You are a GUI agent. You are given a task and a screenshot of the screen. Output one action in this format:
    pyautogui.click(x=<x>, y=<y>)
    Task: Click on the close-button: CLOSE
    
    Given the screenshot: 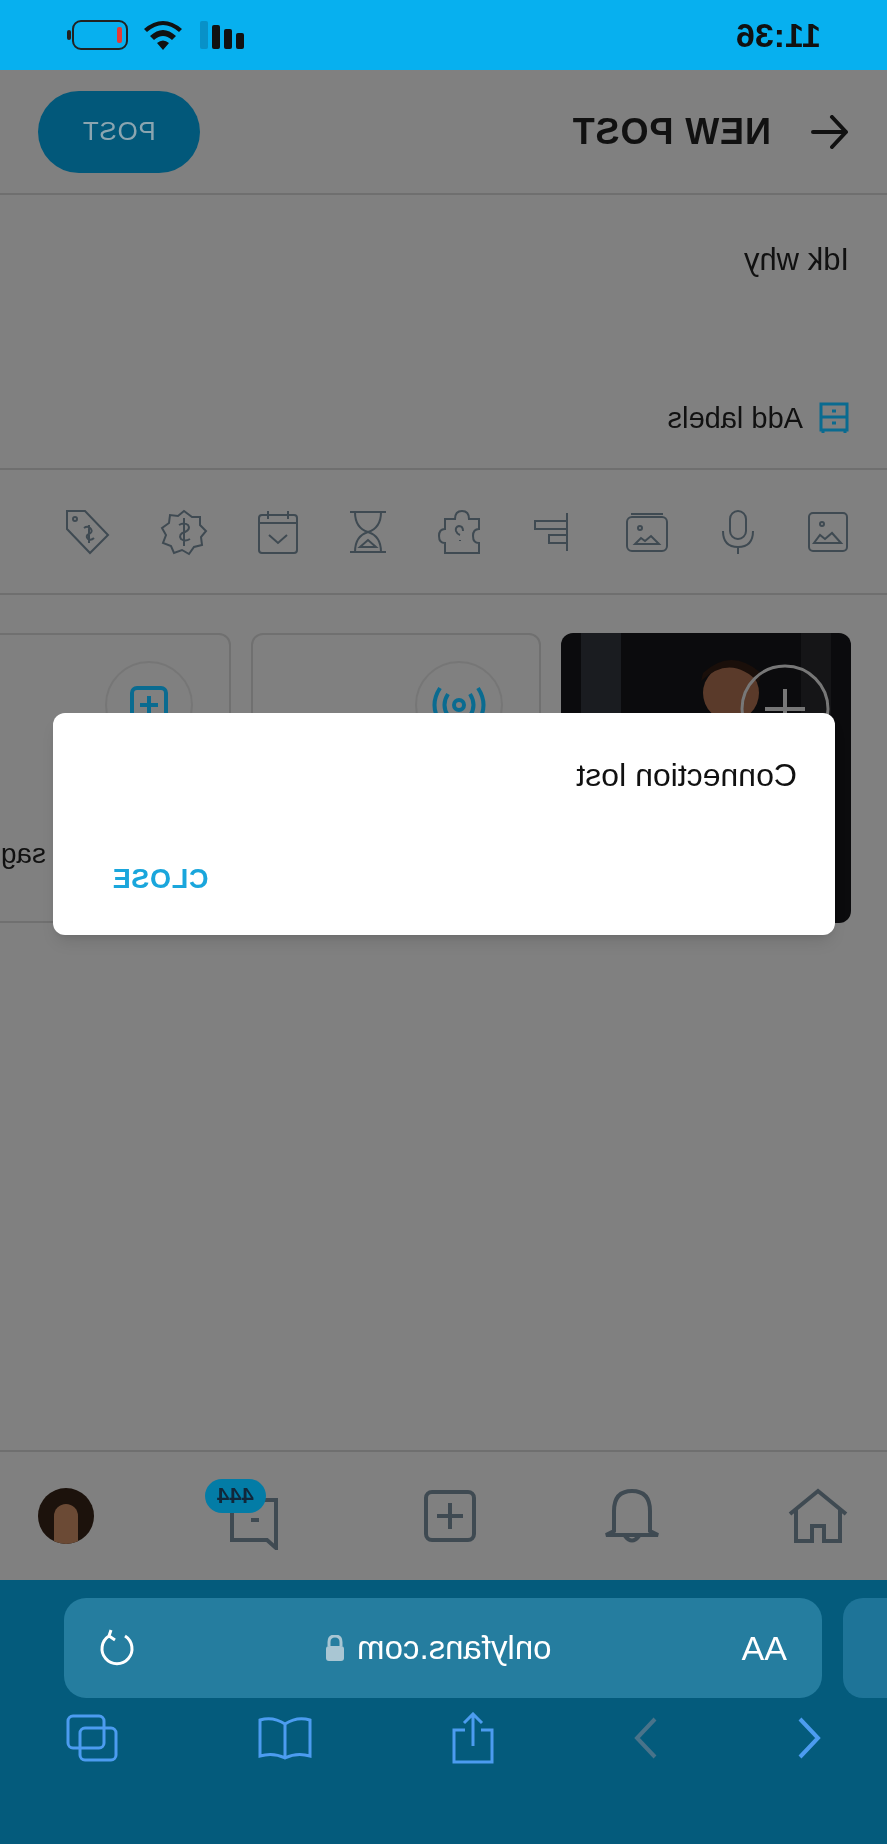 What is the action you would take?
    pyautogui.click(x=160, y=878)
    